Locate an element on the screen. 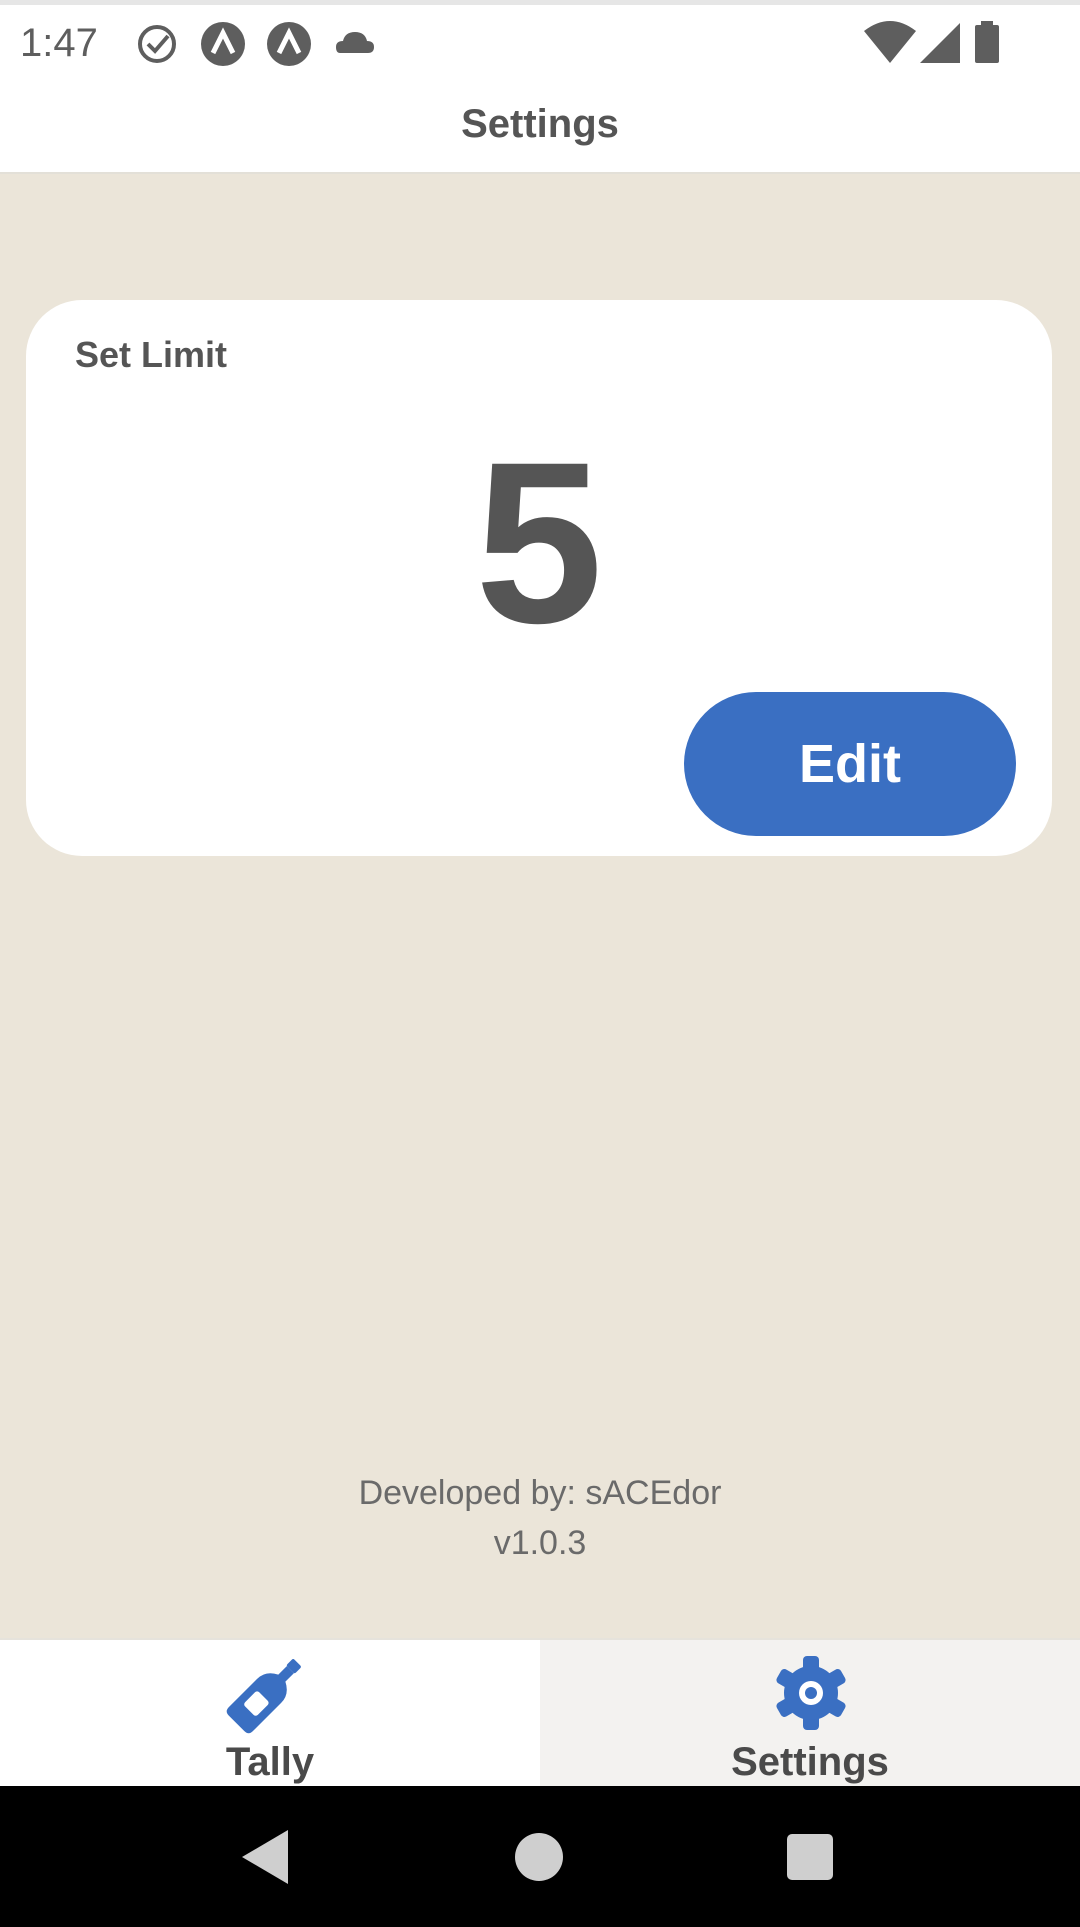 Image resolution: width=1080 pixels, height=1927 pixels. tab-settings: Settings is located at coordinates (810, 1714).